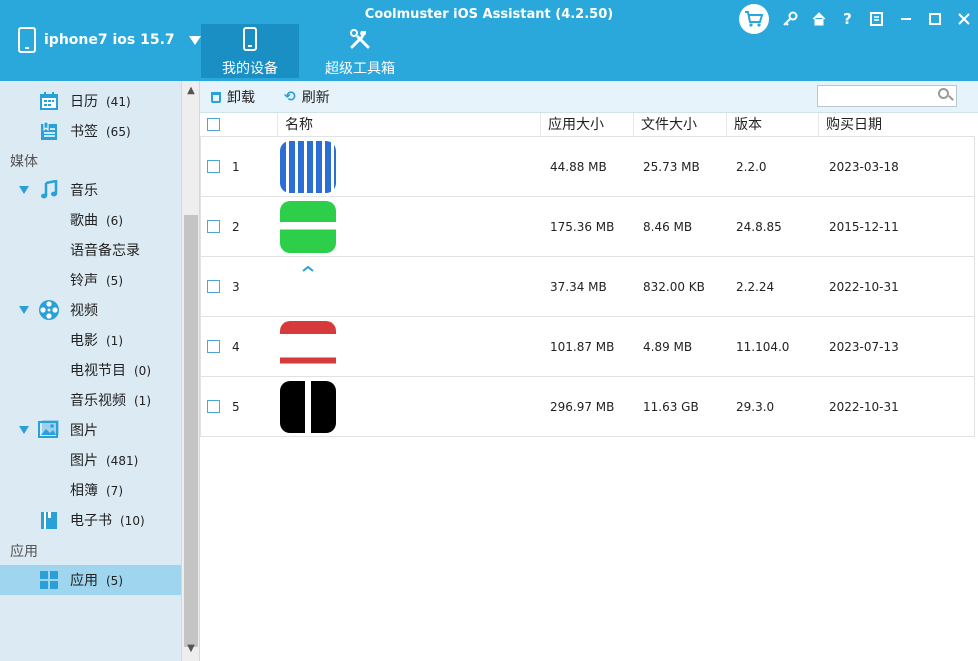  I want to click on file-size: 25.73 MB, so click(671, 167).